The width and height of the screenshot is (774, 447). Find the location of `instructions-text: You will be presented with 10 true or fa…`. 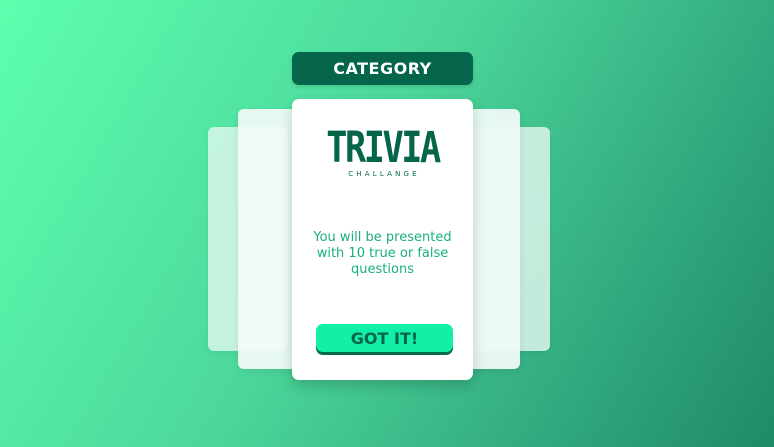

instructions-text: You will be presented with 10 true or fa… is located at coordinates (382, 253).